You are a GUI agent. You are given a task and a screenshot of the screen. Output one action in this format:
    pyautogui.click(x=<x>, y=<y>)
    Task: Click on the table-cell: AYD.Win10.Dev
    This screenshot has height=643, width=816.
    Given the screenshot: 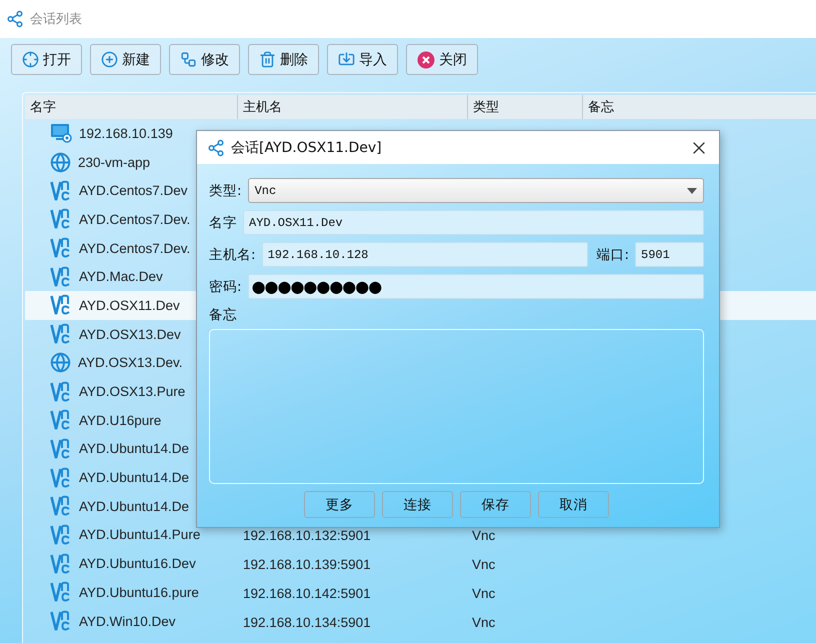 What is the action you would take?
    pyautogui.click(x=127, y=621)
    